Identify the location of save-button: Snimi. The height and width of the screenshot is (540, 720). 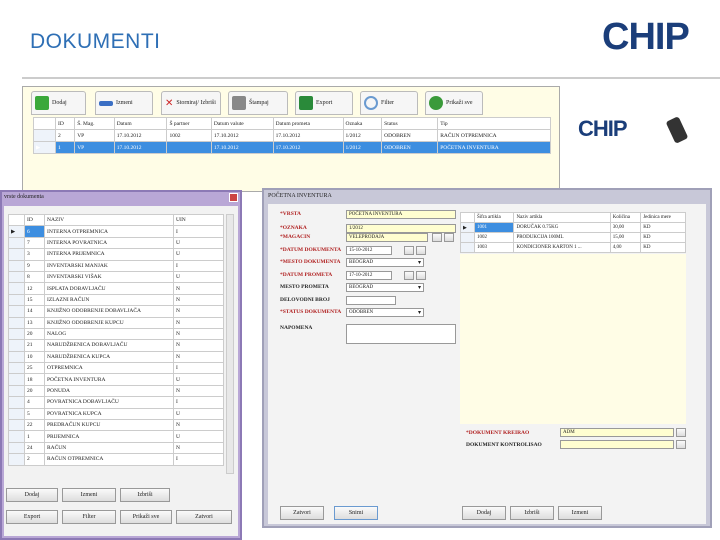
(356, 513).